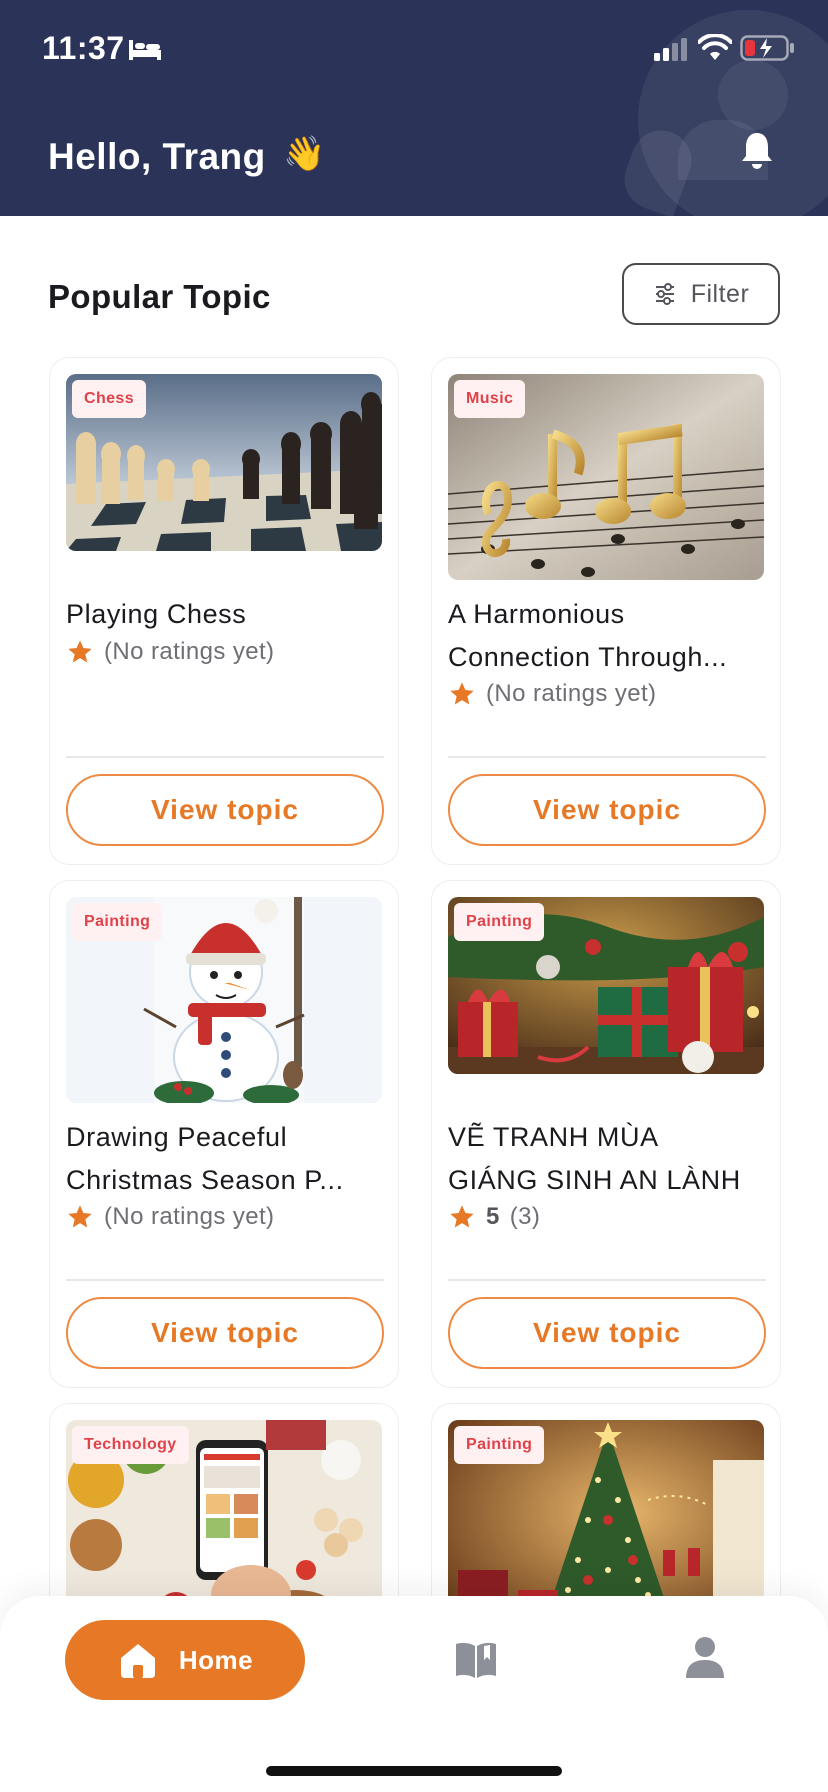  Describe the element at coordinates (414, 1694) in the screenshot. I see `bottom-navigation: Home` at that location.